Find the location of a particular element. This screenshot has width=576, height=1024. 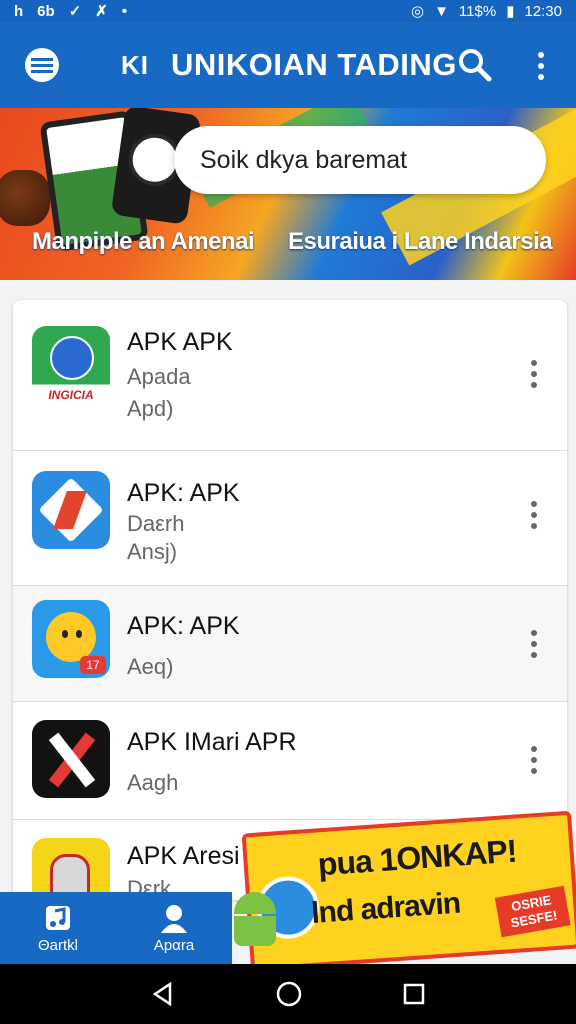

system-nav-bar is located at coordinates (288, 994).